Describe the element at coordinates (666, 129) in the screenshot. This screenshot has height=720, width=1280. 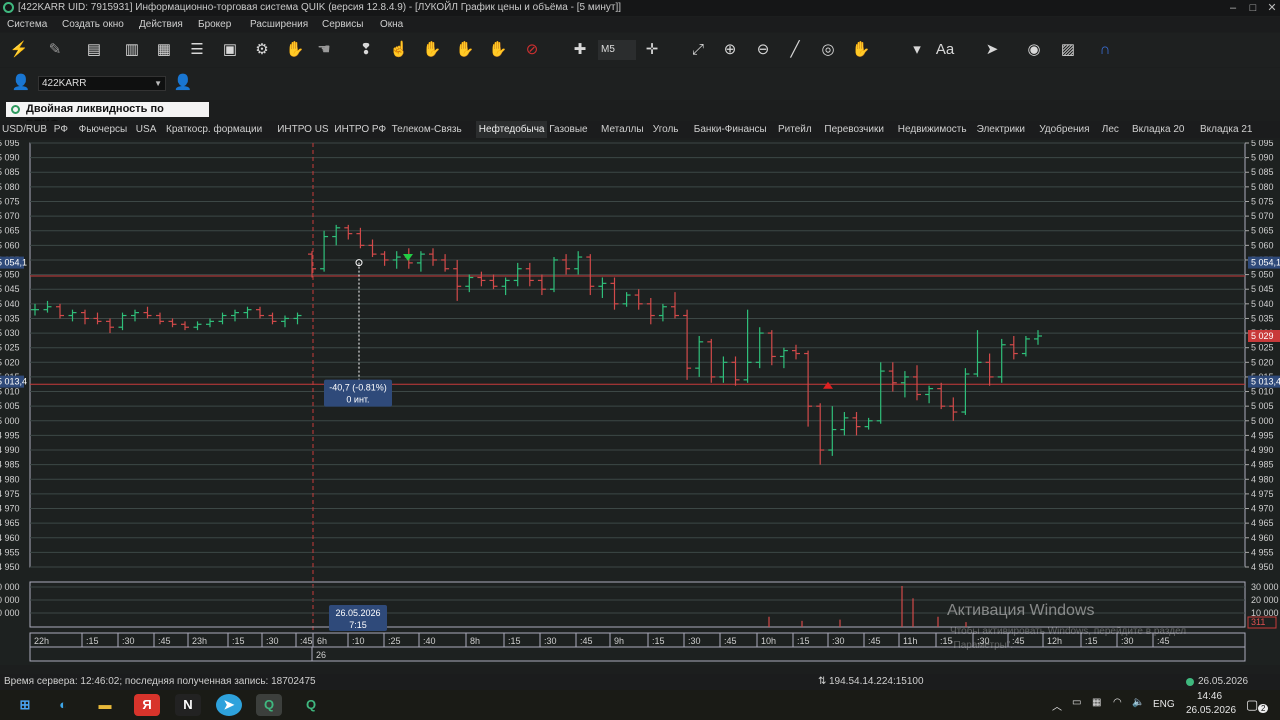
I see `tab-11: Уголь` at that location.